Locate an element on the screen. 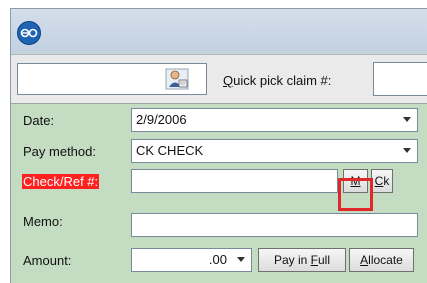 The height and width of the screenshot is (283, 427). amount-value: .00 is located at coordinates (217, 259).